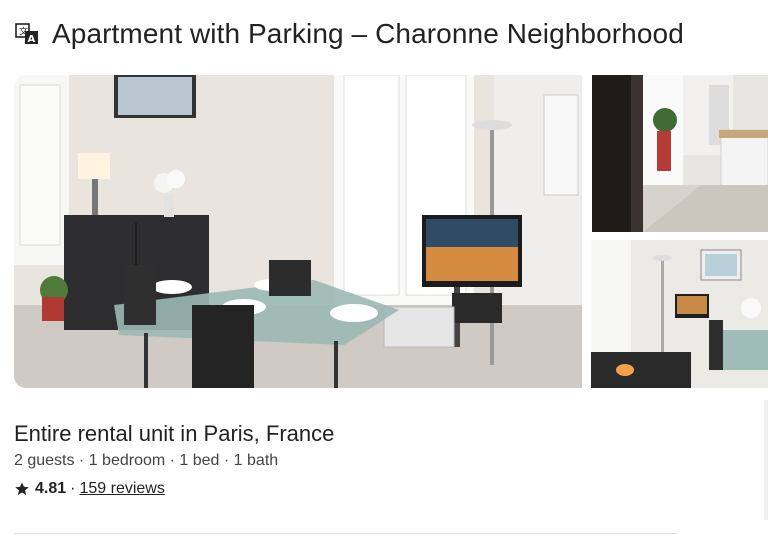  I want to click on rating-row: 4.81 · 159 reviews, so click(89, 489).